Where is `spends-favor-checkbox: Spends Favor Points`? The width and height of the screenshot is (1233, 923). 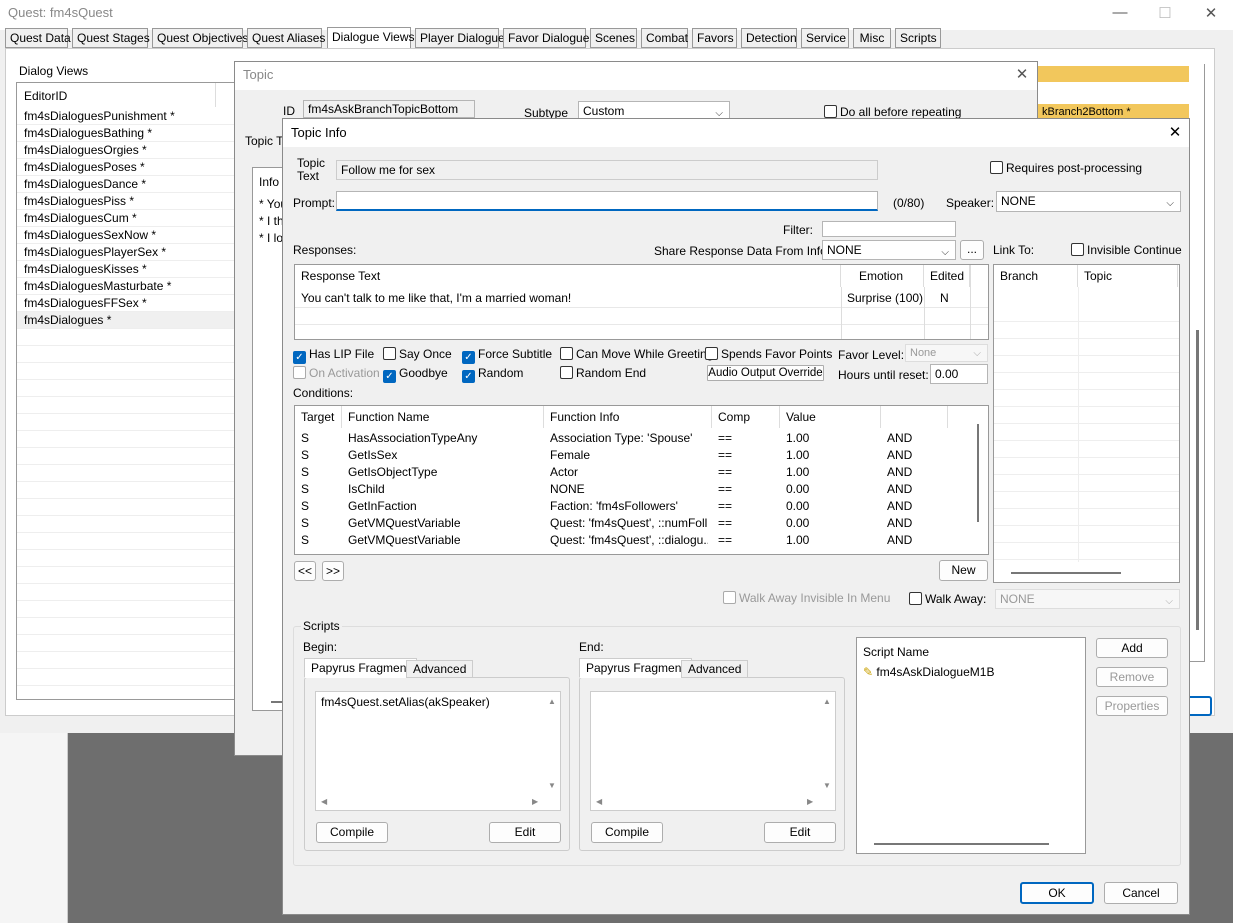
spends-favor-checkbox: Spends Favor Points is located at coordinates (768, 354).